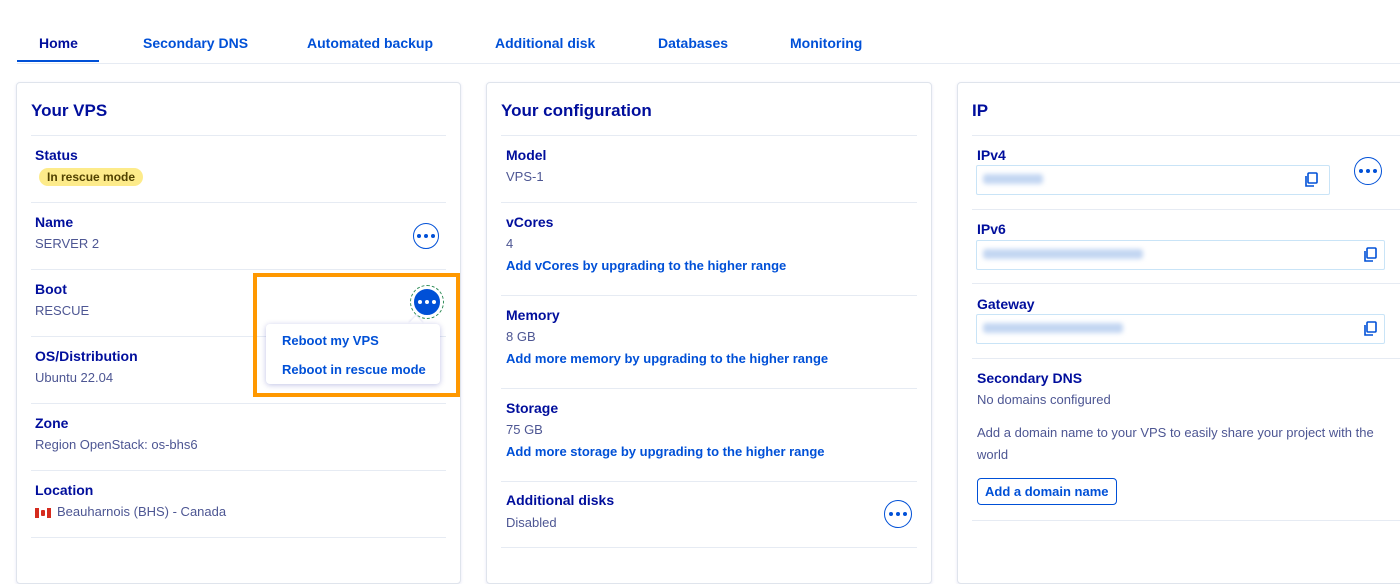 The width and height of the screenshot is (1400, 584). I want to click on tab-databases: Databases, so click(693, 43).